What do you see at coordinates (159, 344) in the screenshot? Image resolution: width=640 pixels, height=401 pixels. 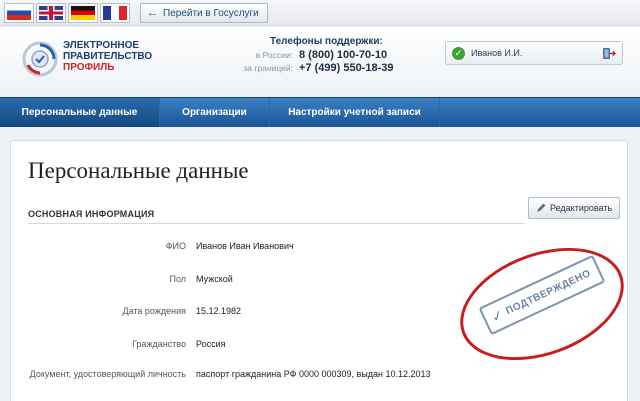 I see `field-label: Гражданство` at bounding box center [159, 344].